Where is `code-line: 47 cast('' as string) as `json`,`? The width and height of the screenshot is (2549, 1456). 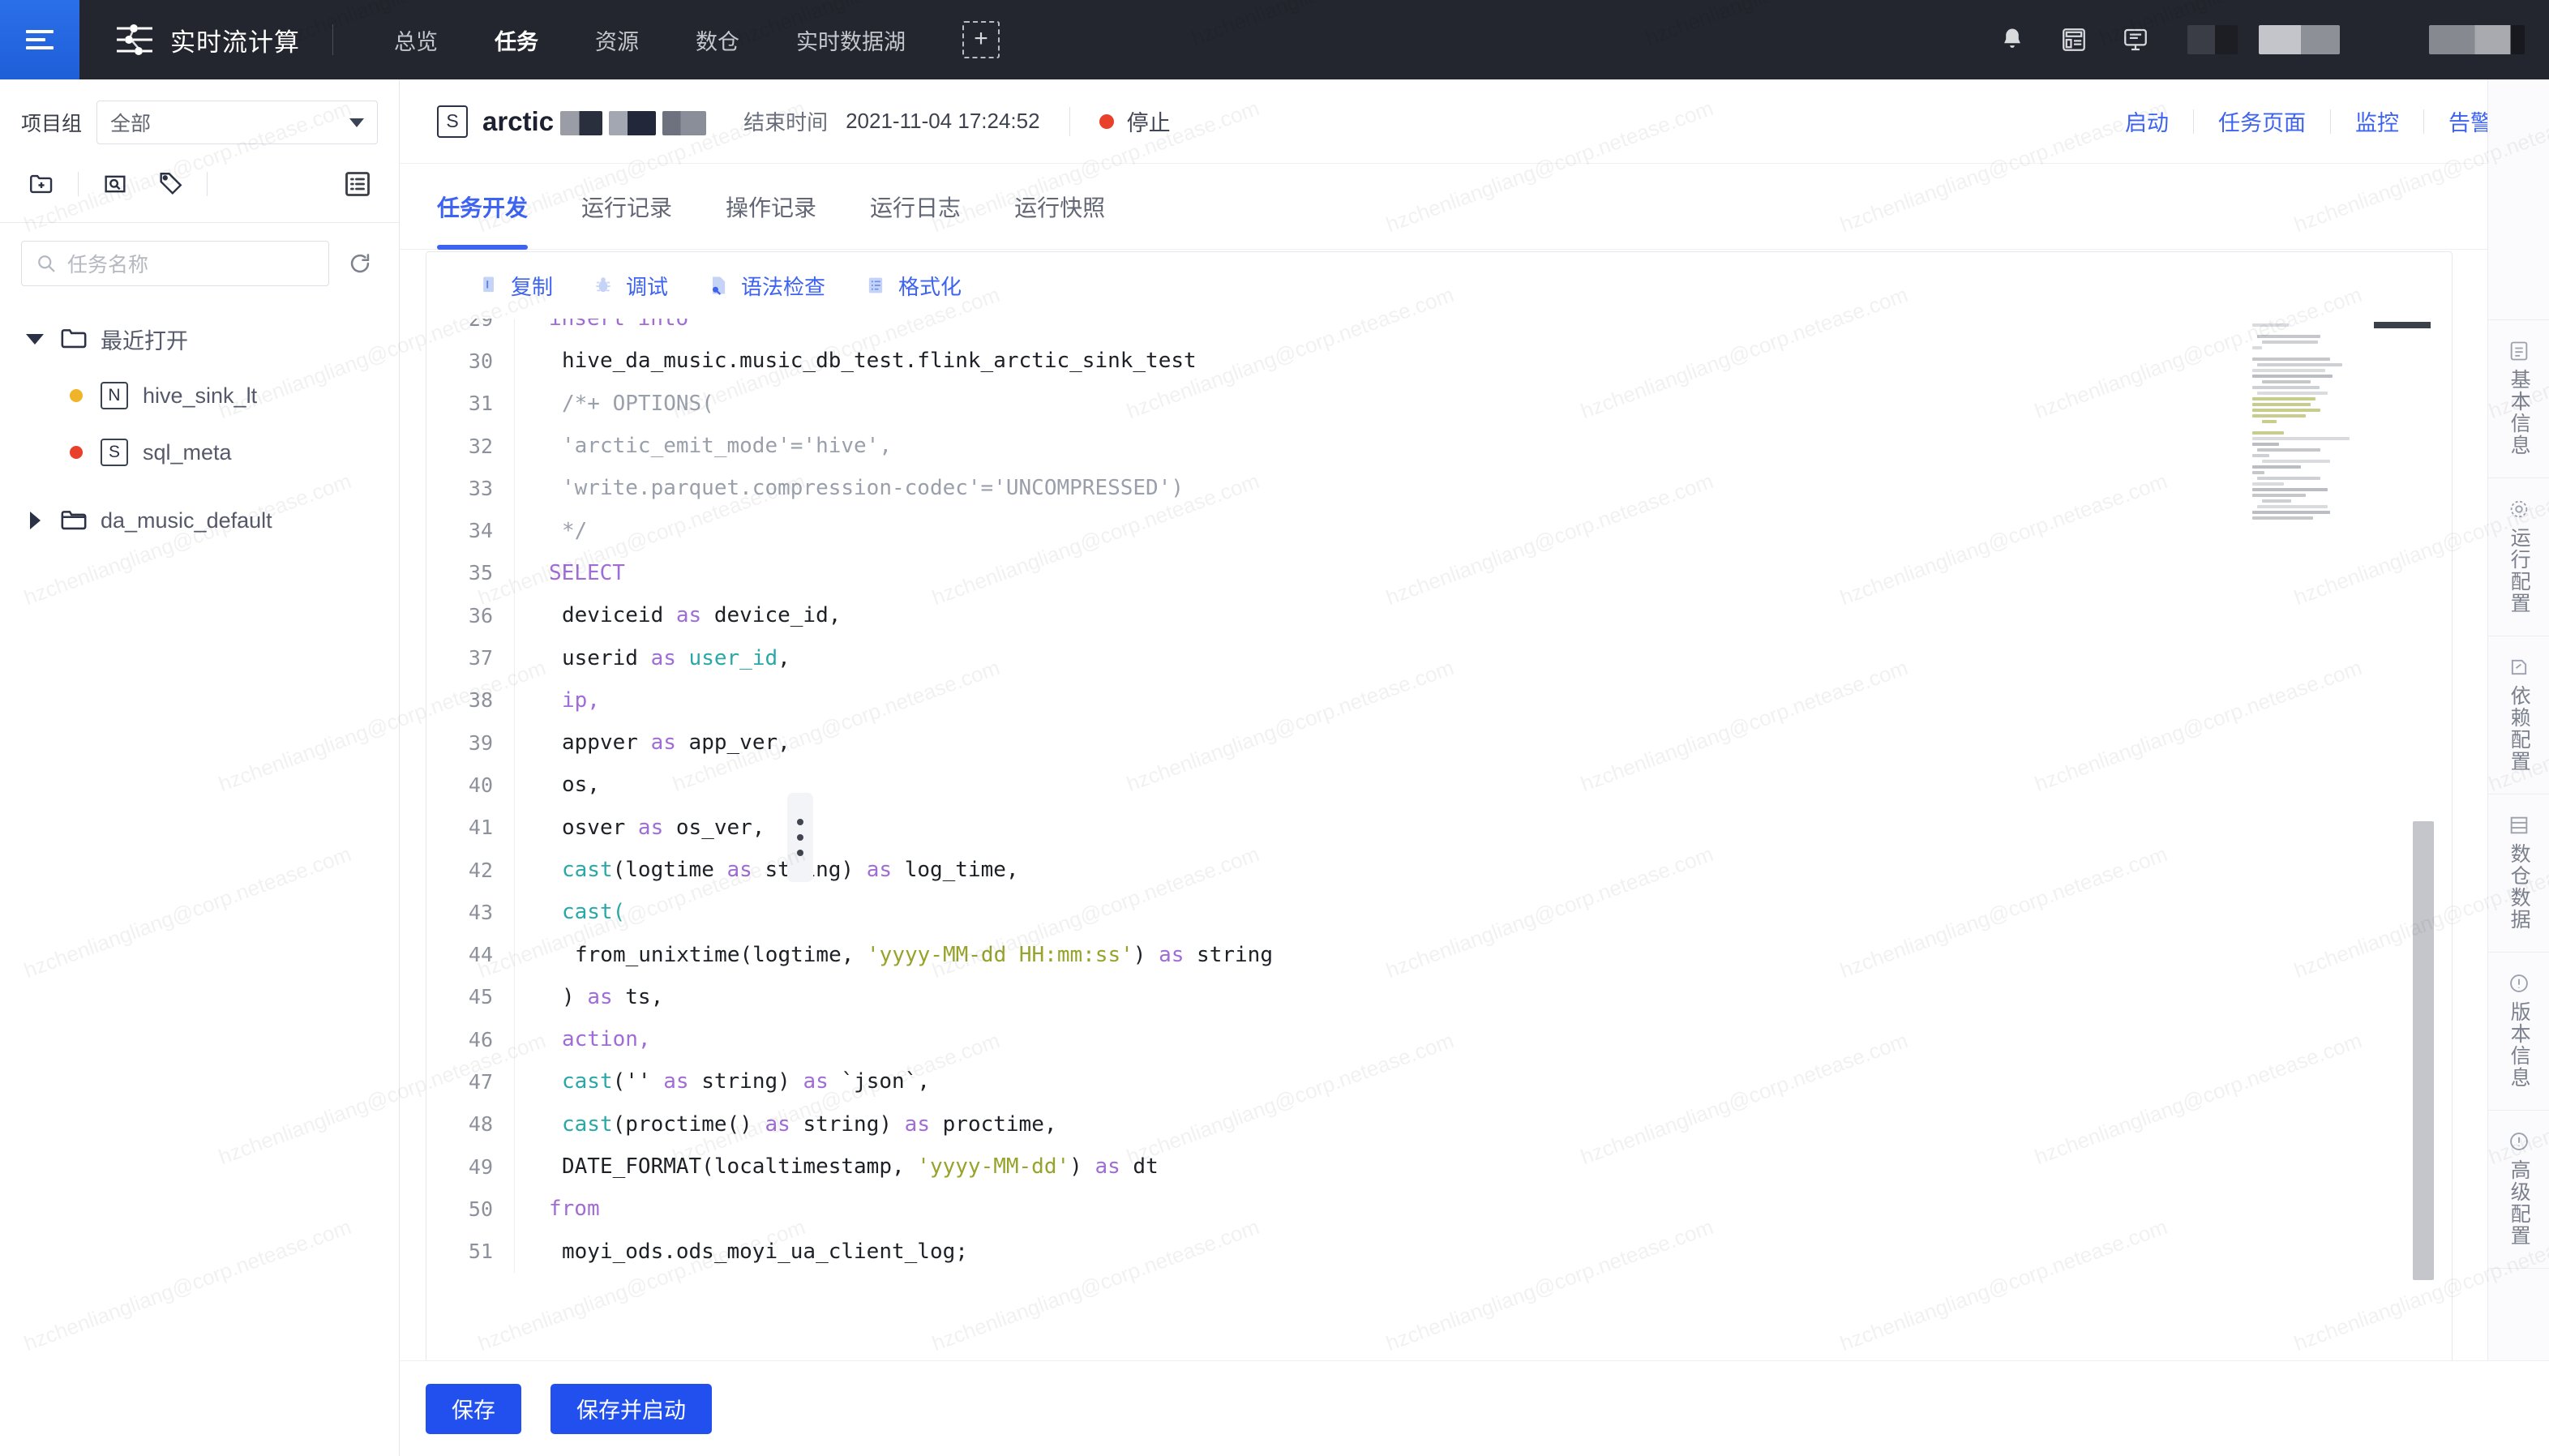
code-line: 47 cast('' as string) as `json`, is located at coordinates (1439, 1081).